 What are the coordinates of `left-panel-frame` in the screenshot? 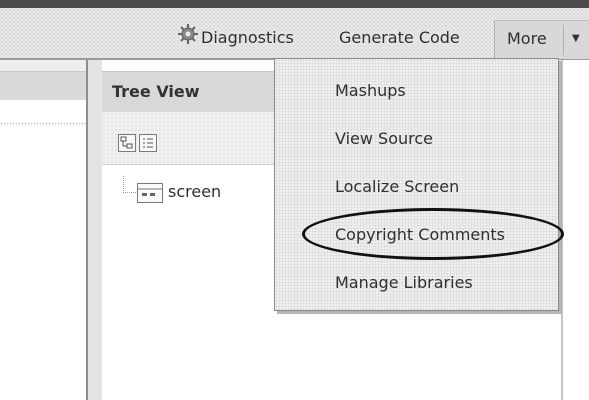 It's located at (43, 65).